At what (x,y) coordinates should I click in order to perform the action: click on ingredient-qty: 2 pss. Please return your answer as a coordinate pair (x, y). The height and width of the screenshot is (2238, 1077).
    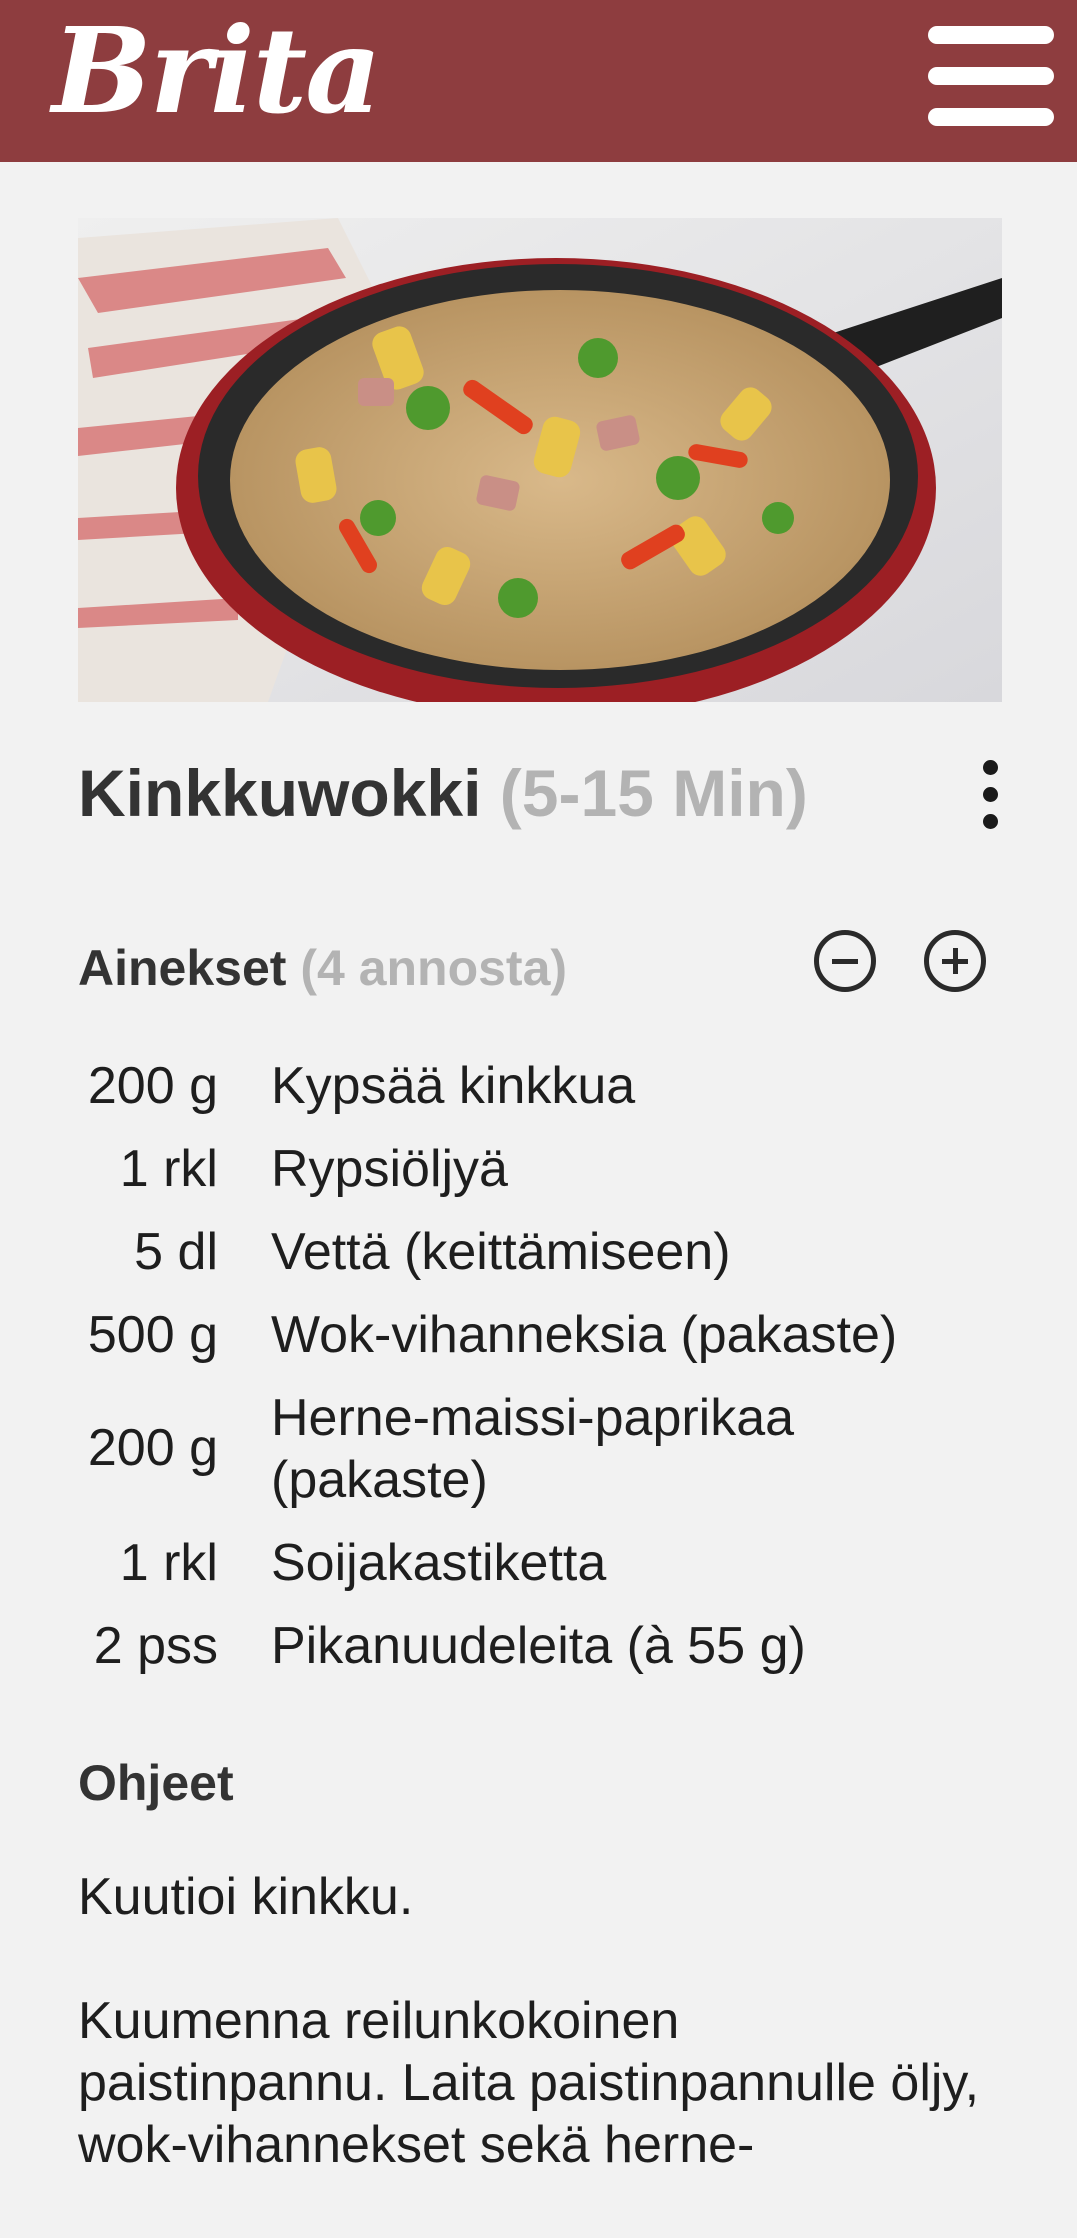
    Looking at the image, I should click on (155, 1646).